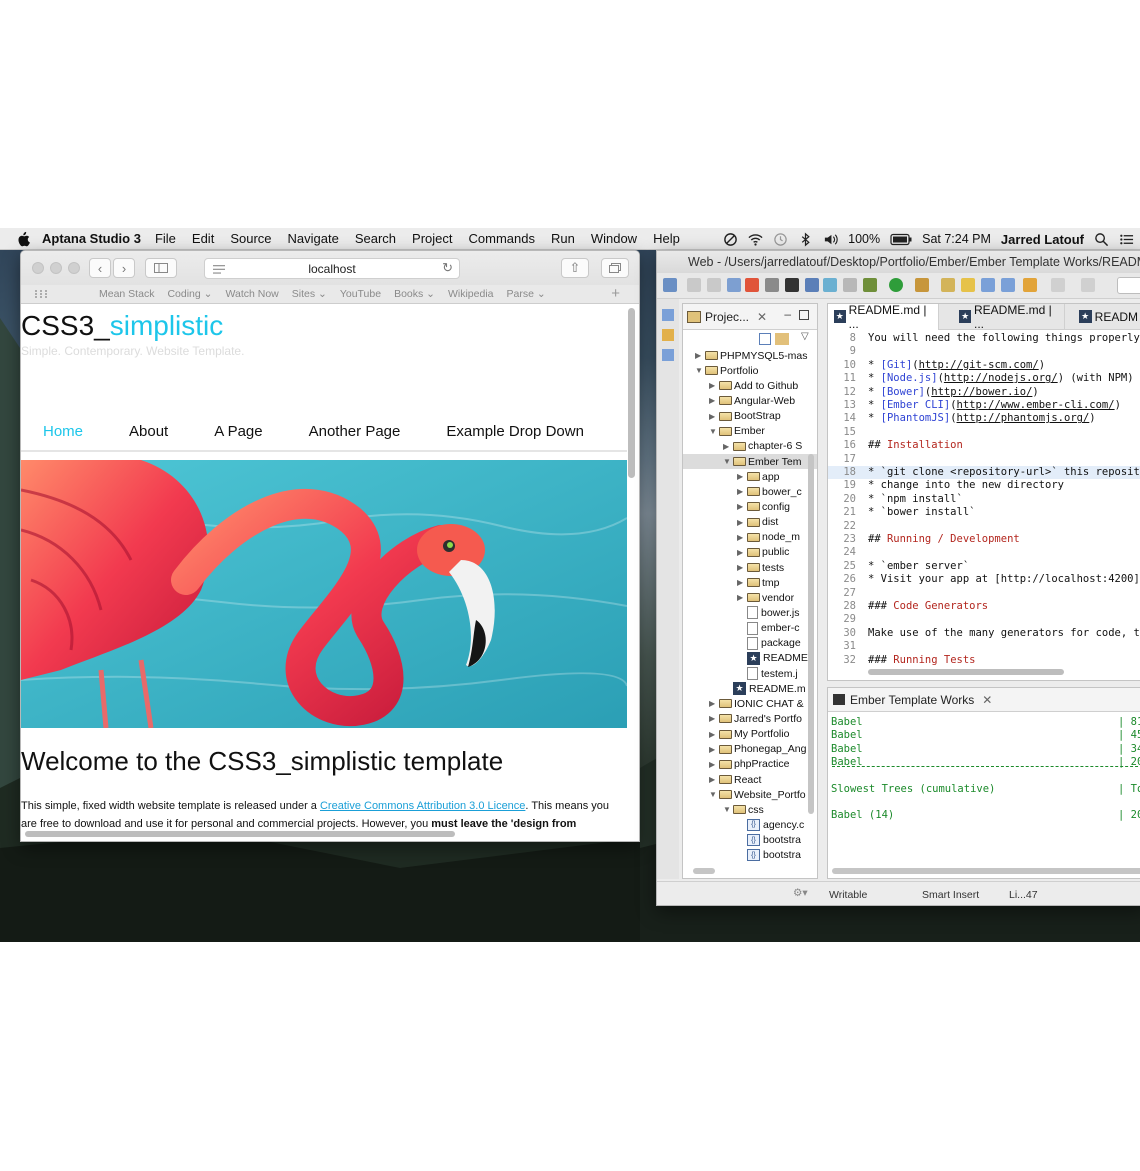  What do you see at coordinates (502, 238) in the screenshot?
I see `menu-commands: Commands` at bounding box center [502, 238].